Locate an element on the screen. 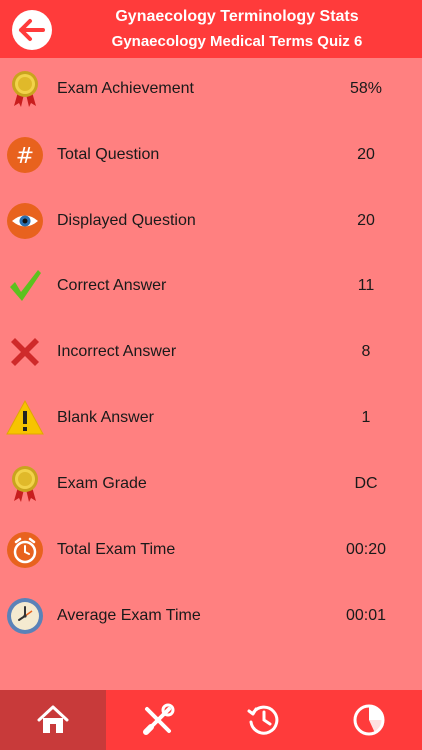 This screenshot has height=750, width=422. tab-history is located at coordinates (264, 720).